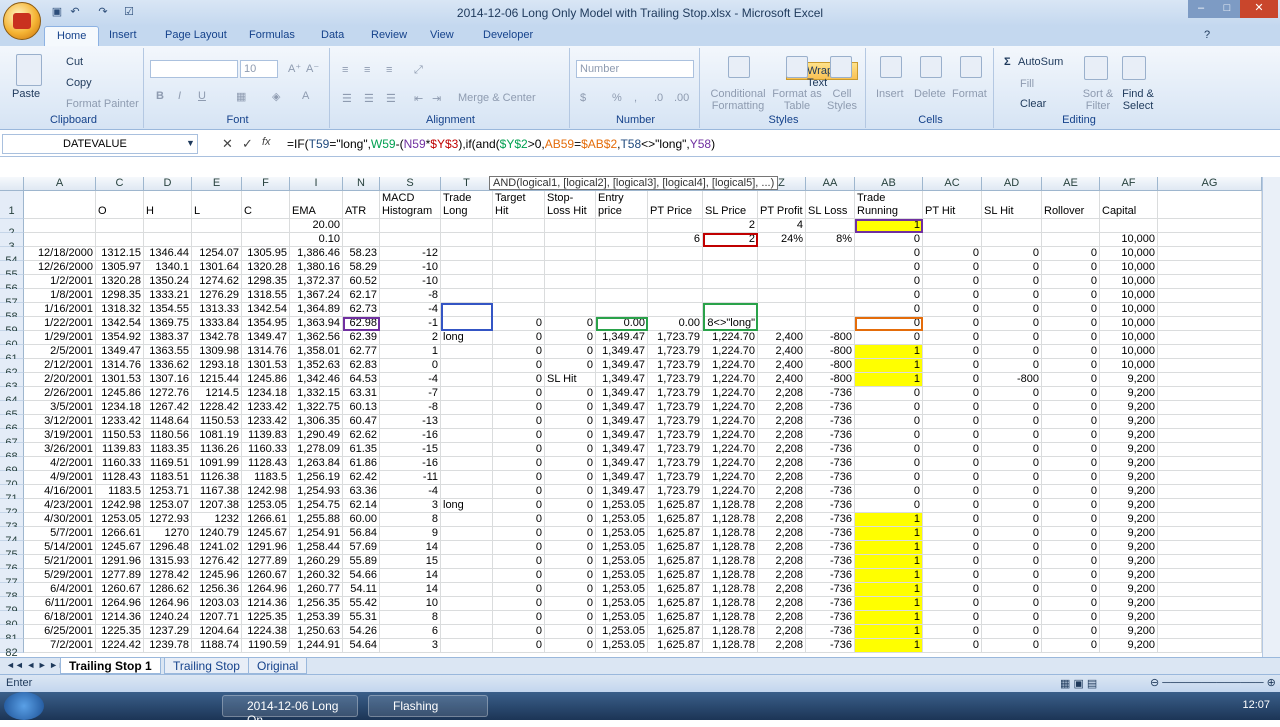  Describe the element at coordinates (410, 618) in the screenshot. I see `cell: 8` at that location.